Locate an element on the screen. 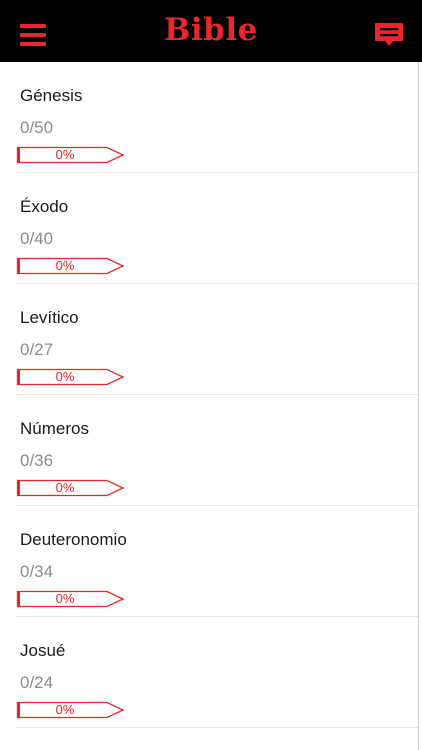 The image size is (422, 750). chapter-count: 0/27 is located at coordinates (37, 349).